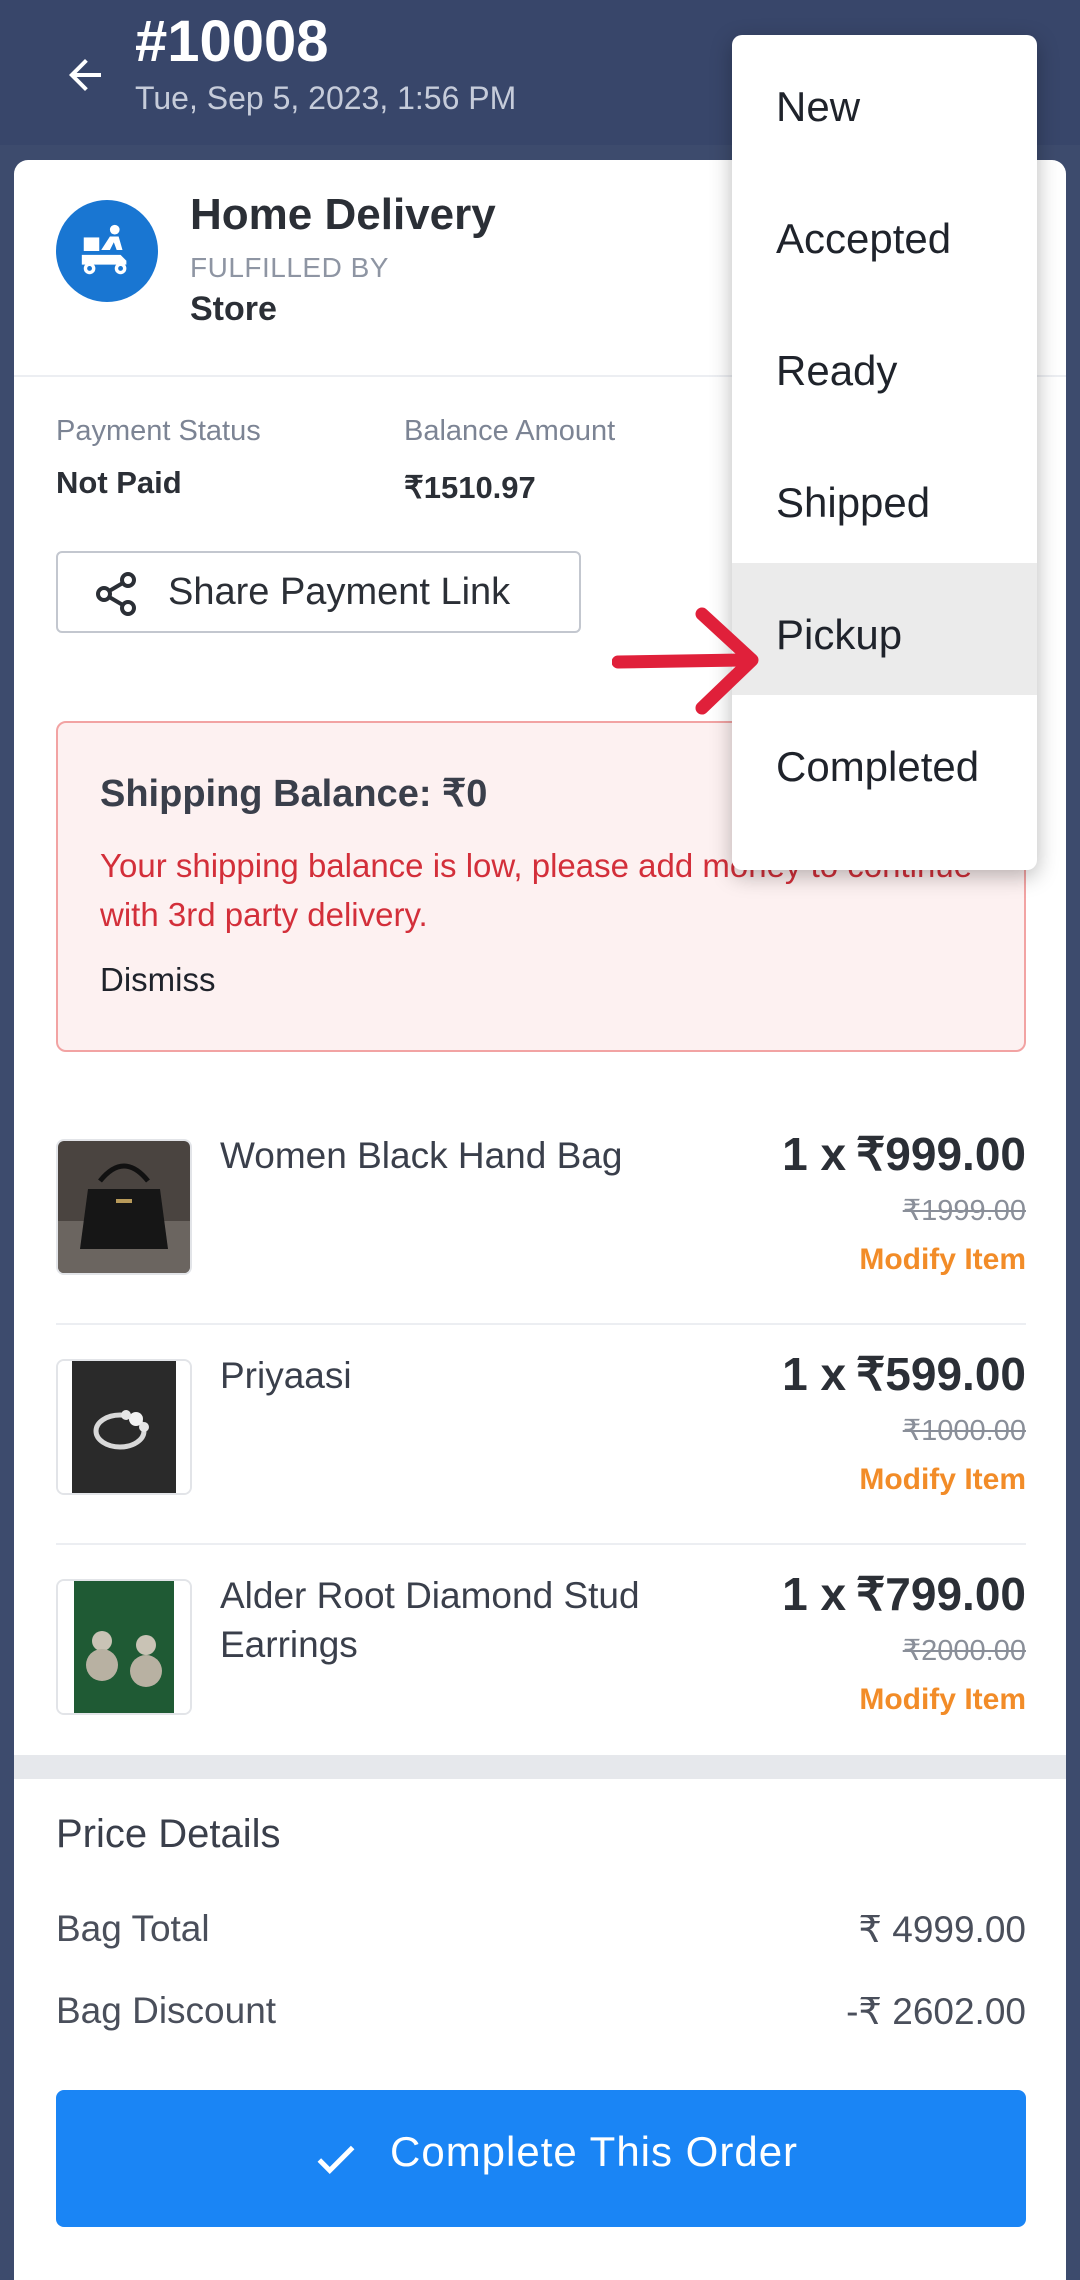 Image resolution: width=1080 pixels, height=2280 pixels. Describe the element at coordinates (336, 2159) in the screenshot. I see `check-icon` at that location.